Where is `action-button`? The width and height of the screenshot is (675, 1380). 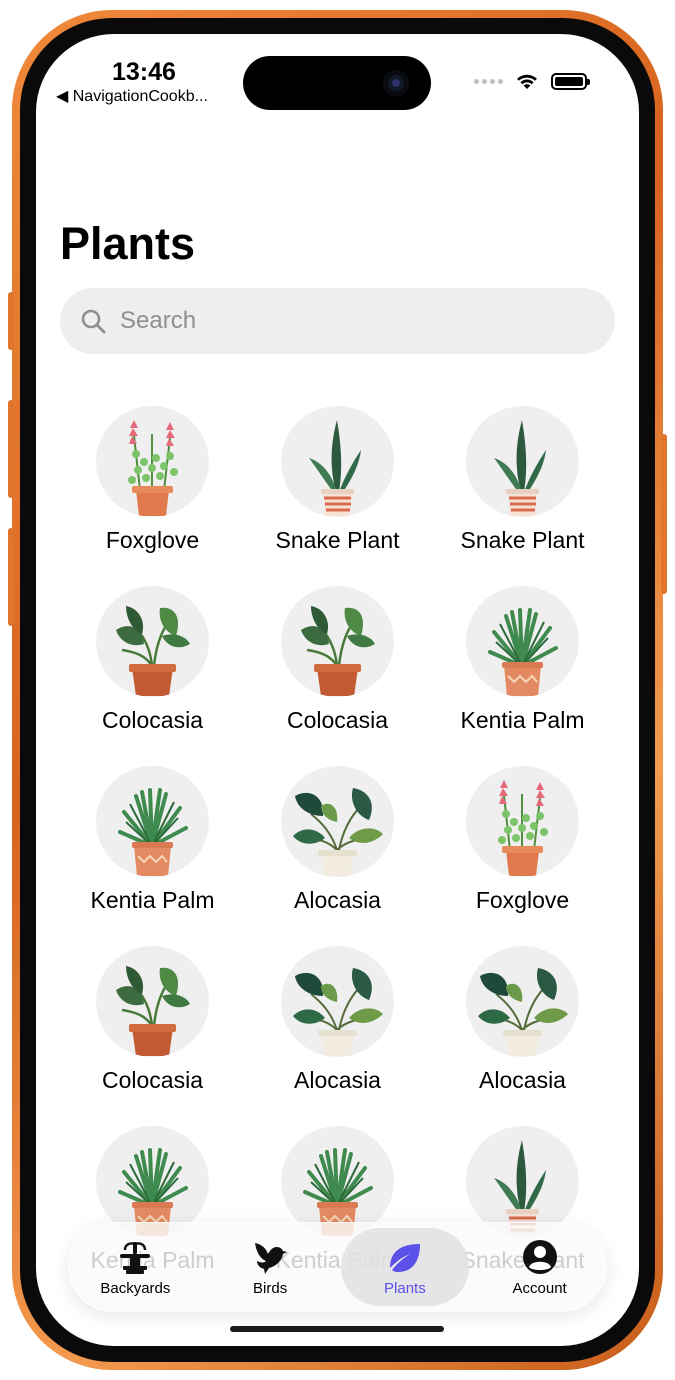
action-button is located at coordinates (11, 321).